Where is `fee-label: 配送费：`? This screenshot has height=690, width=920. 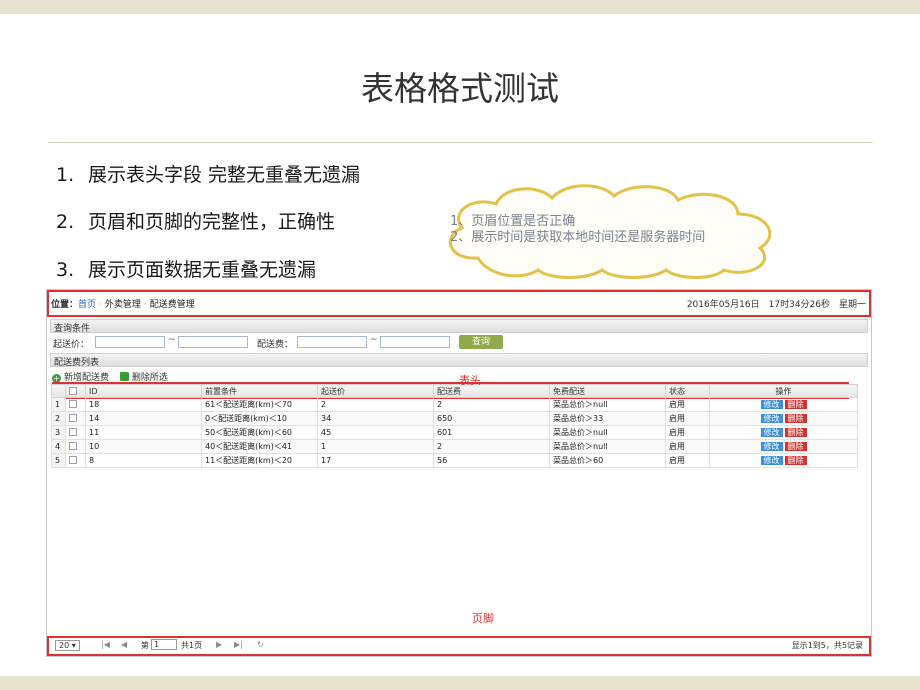 fee-label: 配送费： is located at coordinates (275, 345).